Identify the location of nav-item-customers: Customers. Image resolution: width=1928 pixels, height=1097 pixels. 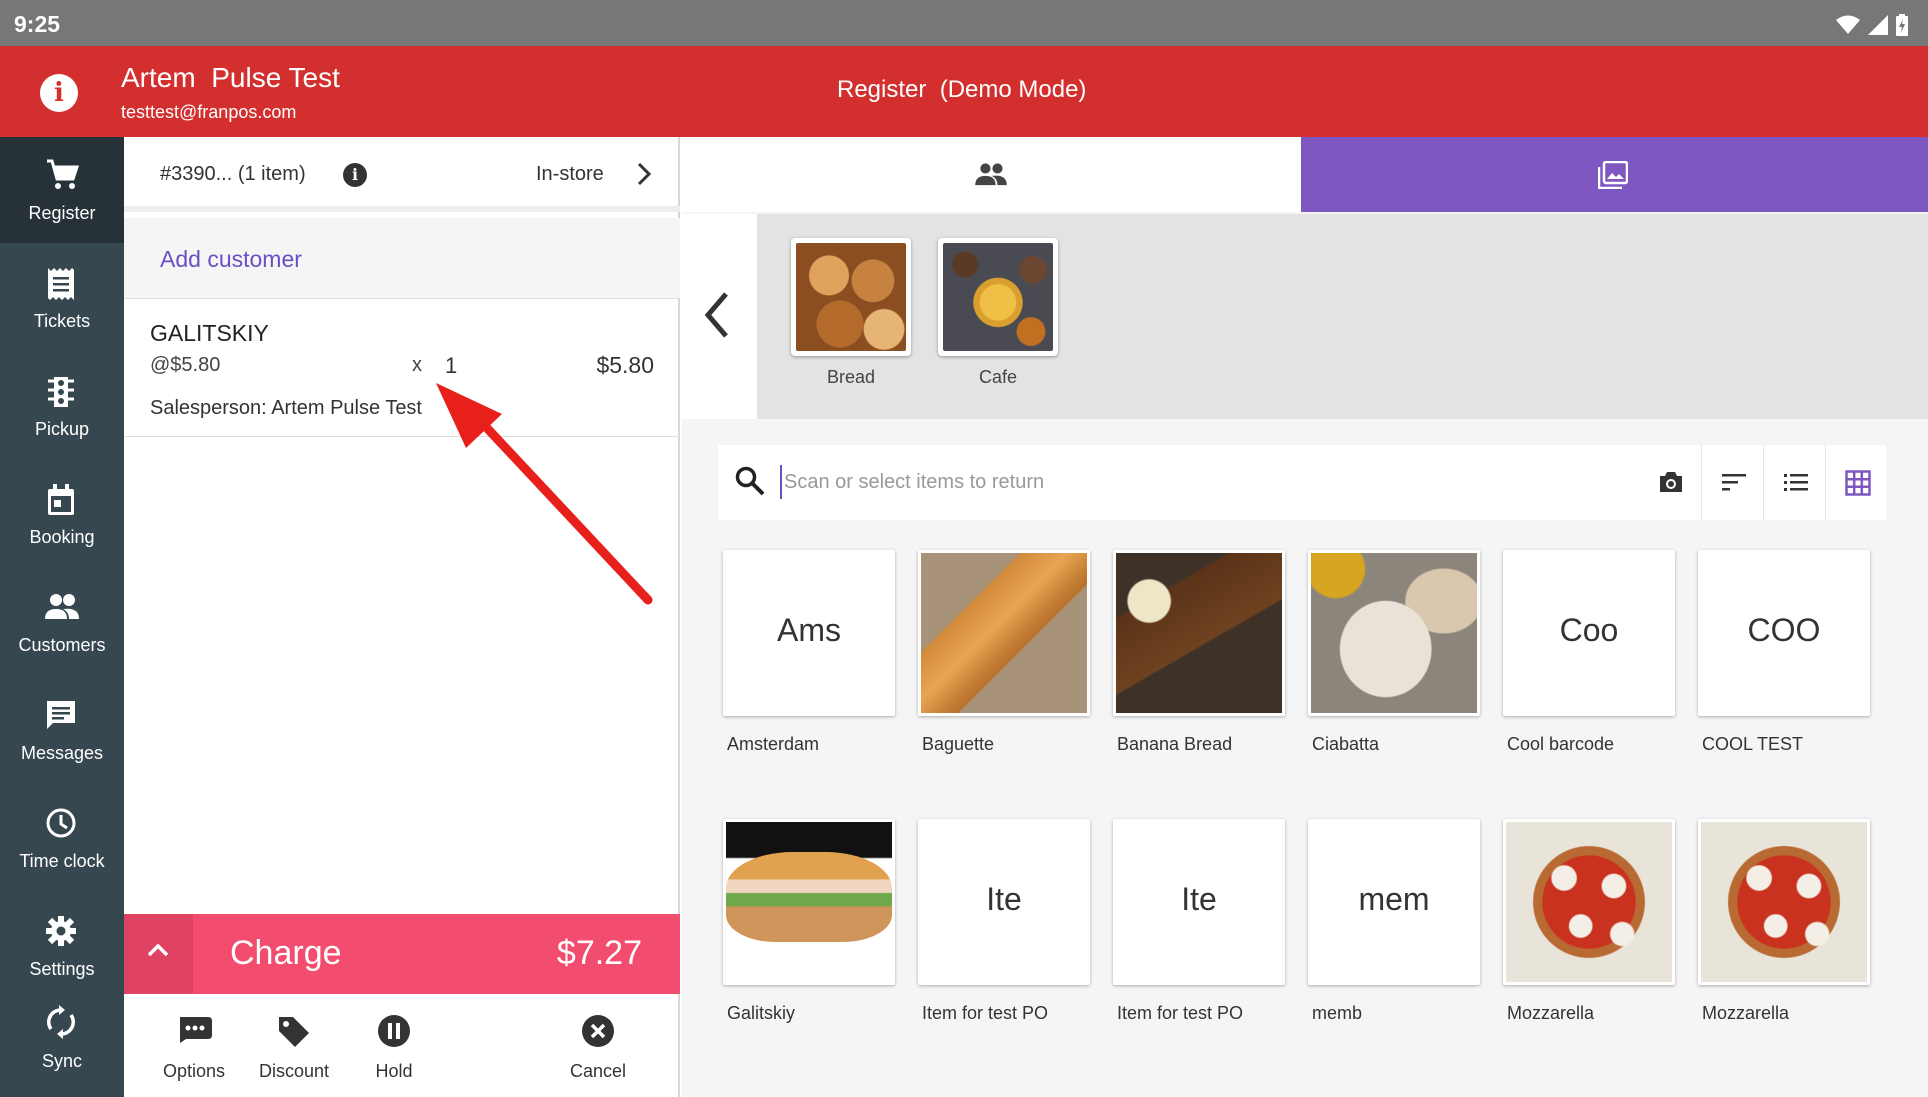
(62, 622).